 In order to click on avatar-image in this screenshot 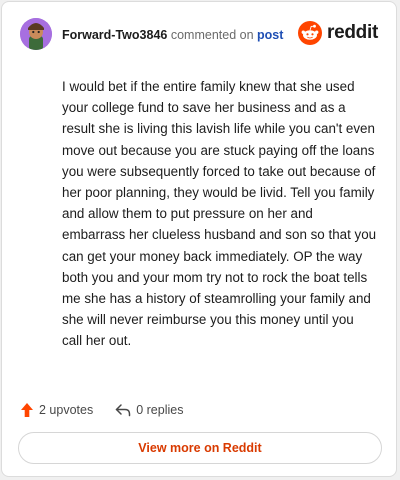, I will do `click(36, 34)`.